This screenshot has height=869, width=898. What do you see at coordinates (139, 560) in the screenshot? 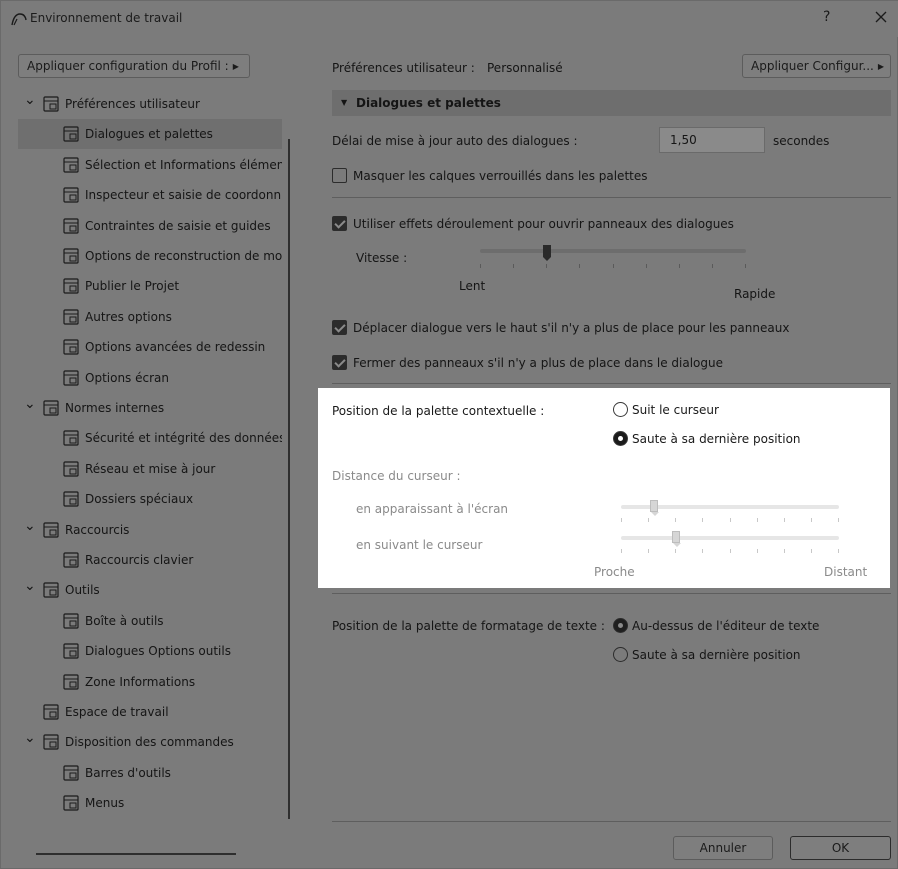
I see `tree-item-label: Raccourcis clavier` at bounding box center [139, 560].